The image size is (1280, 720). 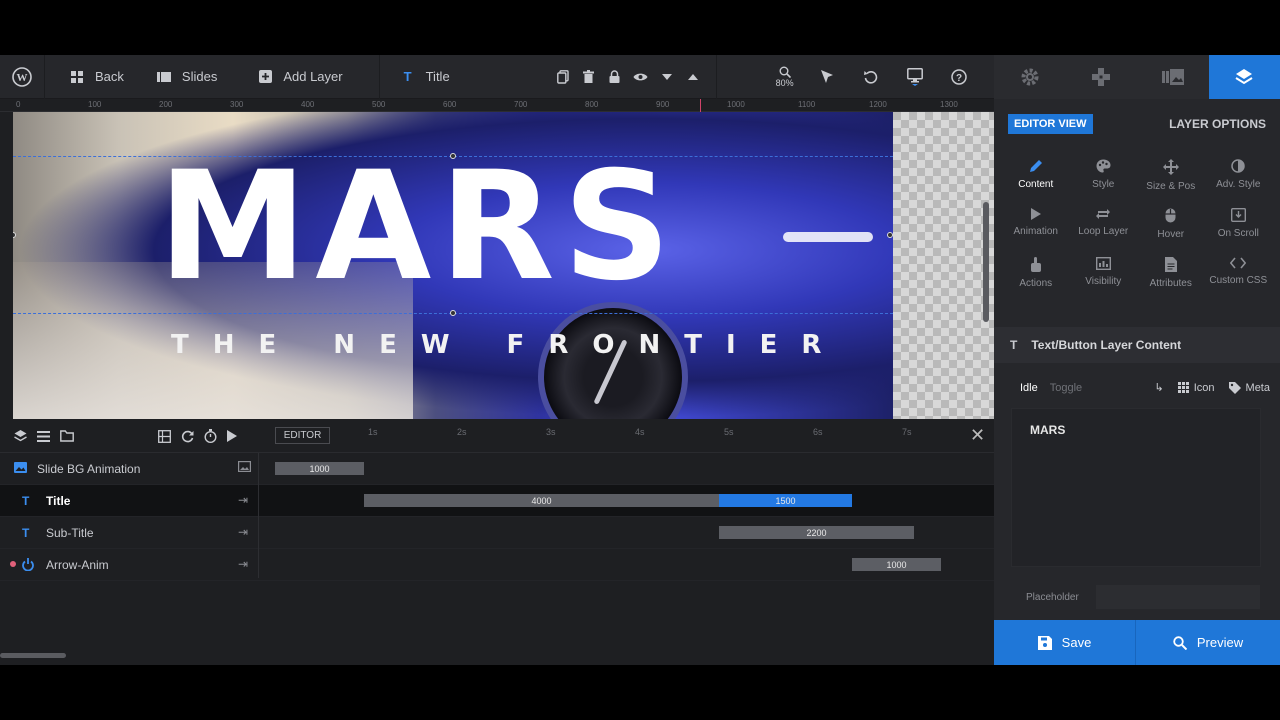 What do you see at coordinates (589, 77) in the screenshot?
I see `trash-icon` at bounding box center [589, 77].